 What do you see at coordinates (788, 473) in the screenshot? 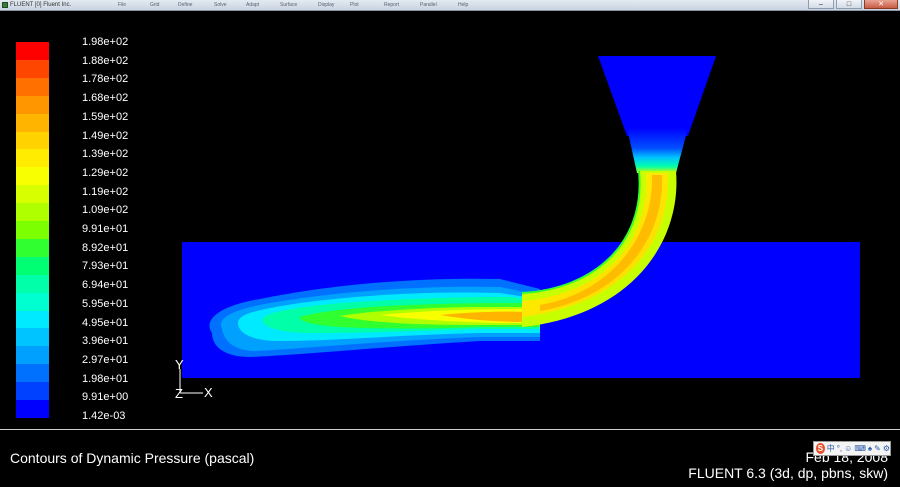
I see `solver-version: FLUENT 6.3 (3d, dp, pbns, skw)` at bounding box center [788, 473].